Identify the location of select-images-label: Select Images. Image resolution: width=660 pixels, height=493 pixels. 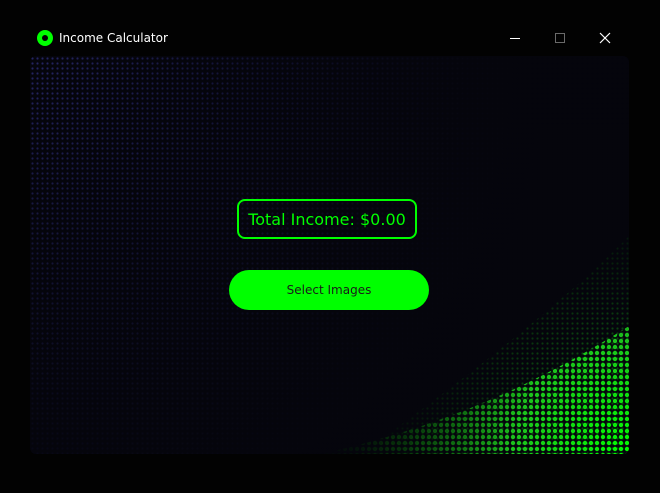
(329, 290).